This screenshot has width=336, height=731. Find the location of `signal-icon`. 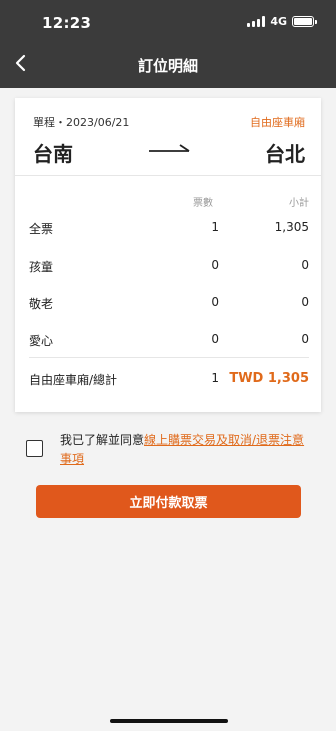

signal-icon is located at coordinates (256, 21).